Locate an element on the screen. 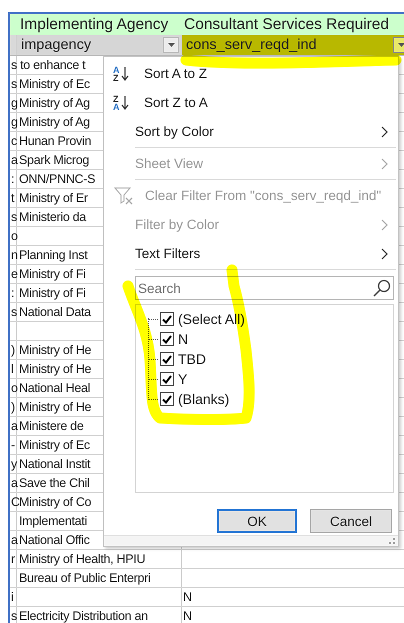 The width and height of the screenshot is (404, 623). cell-text: Bureau of Public Enterpri is located at coordinates (84, 578).